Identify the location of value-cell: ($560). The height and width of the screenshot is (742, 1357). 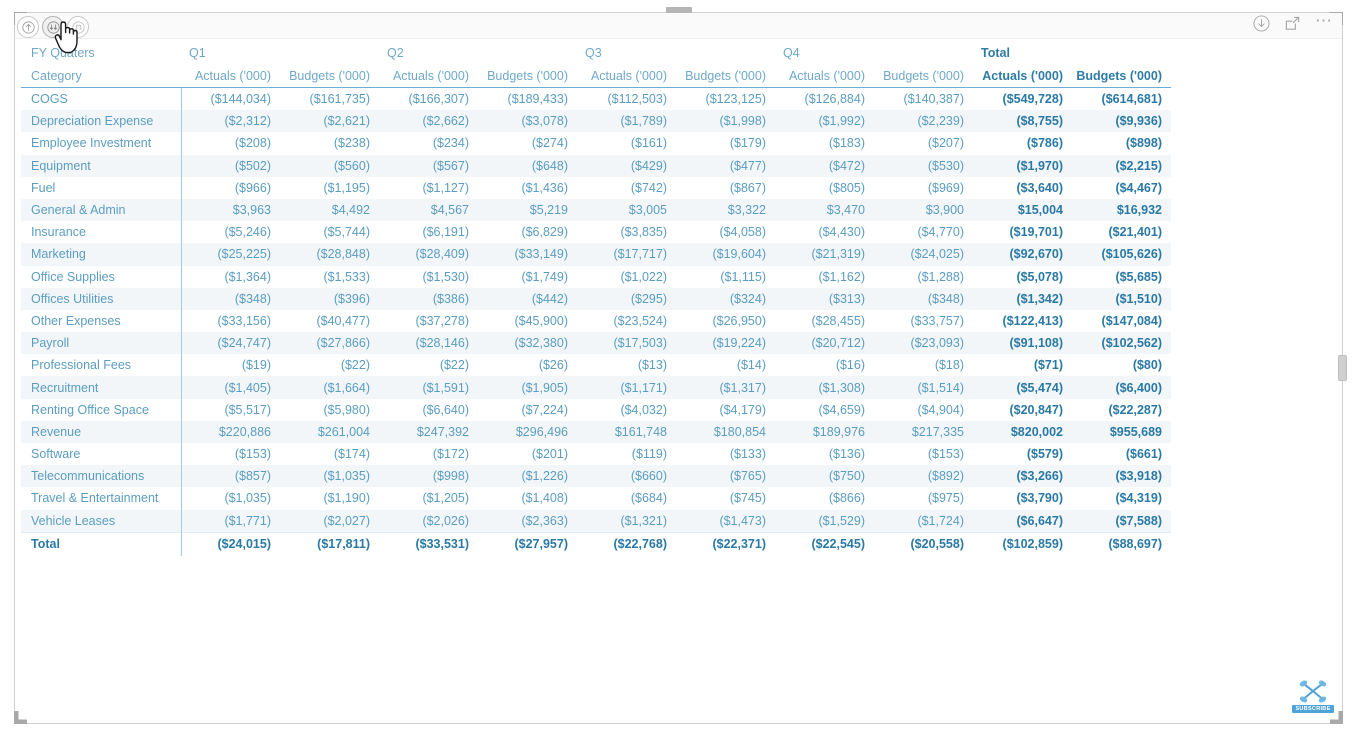
(329, 165).